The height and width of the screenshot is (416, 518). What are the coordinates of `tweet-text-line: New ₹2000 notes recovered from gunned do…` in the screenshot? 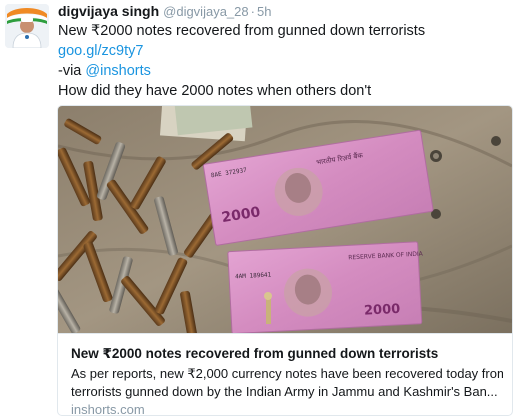 It's located at (242, 31).